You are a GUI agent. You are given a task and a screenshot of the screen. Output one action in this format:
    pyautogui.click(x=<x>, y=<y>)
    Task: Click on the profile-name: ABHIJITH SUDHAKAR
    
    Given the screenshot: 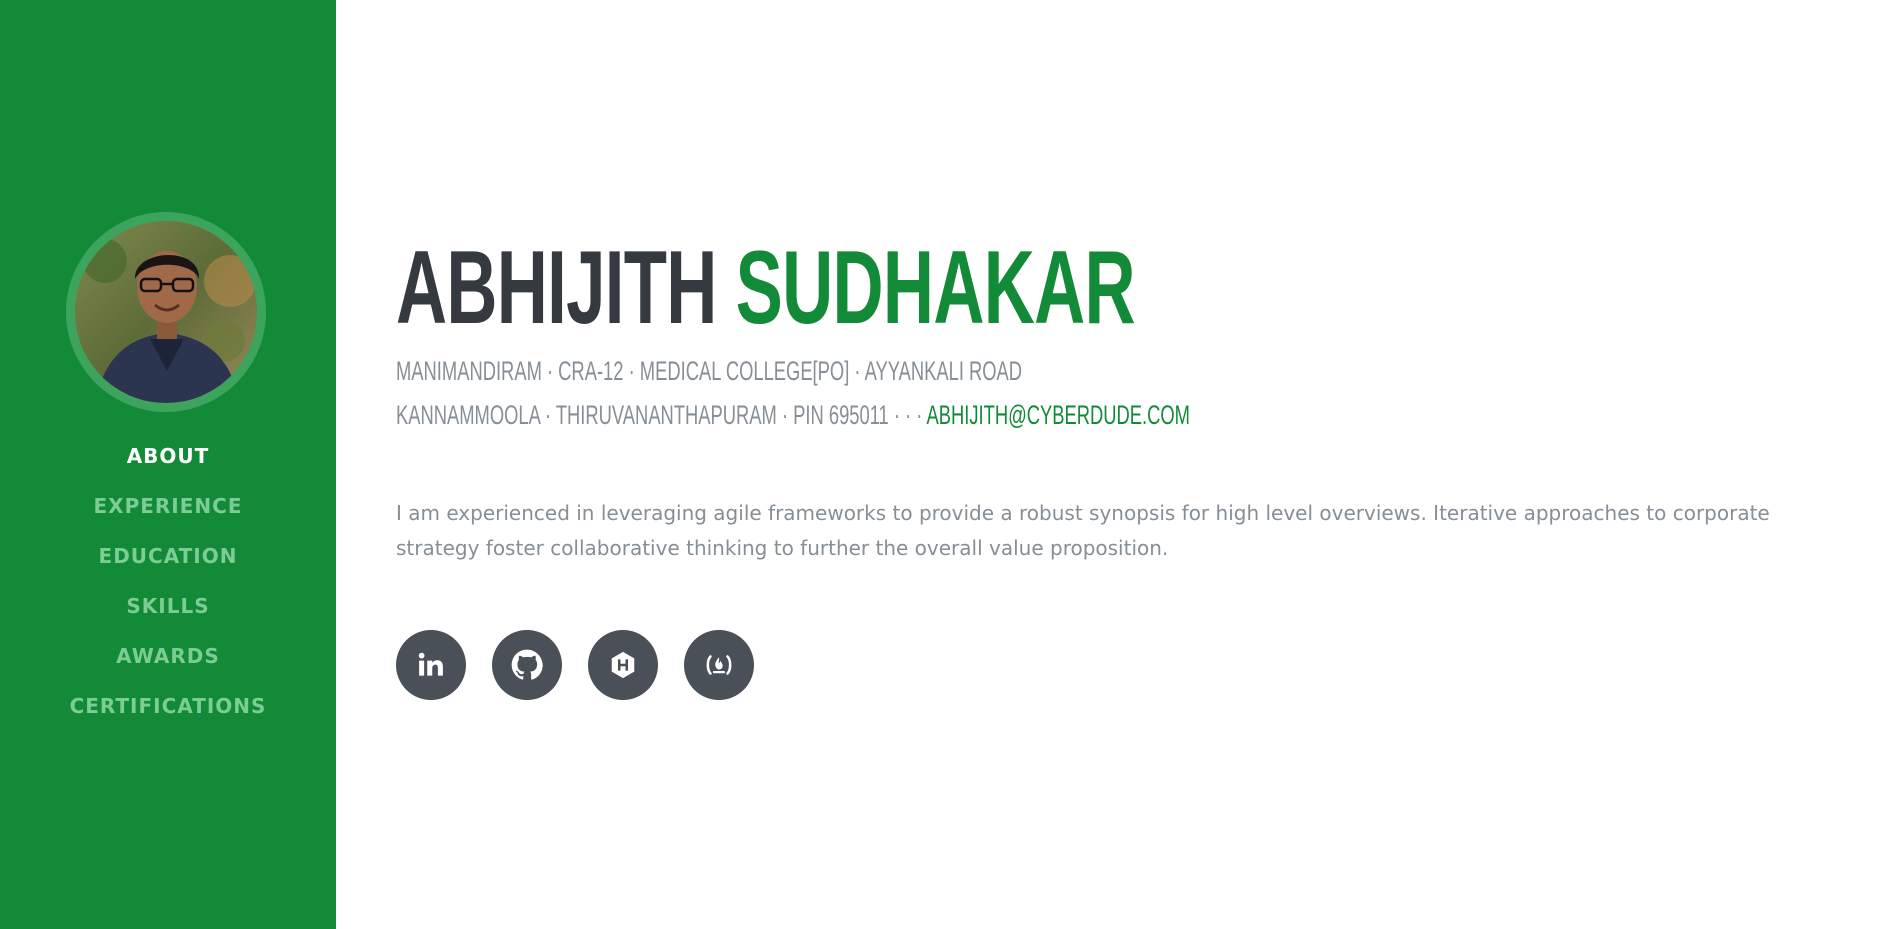 What is the action you would take?
    pyautogui.click(x=766, y=288)
    